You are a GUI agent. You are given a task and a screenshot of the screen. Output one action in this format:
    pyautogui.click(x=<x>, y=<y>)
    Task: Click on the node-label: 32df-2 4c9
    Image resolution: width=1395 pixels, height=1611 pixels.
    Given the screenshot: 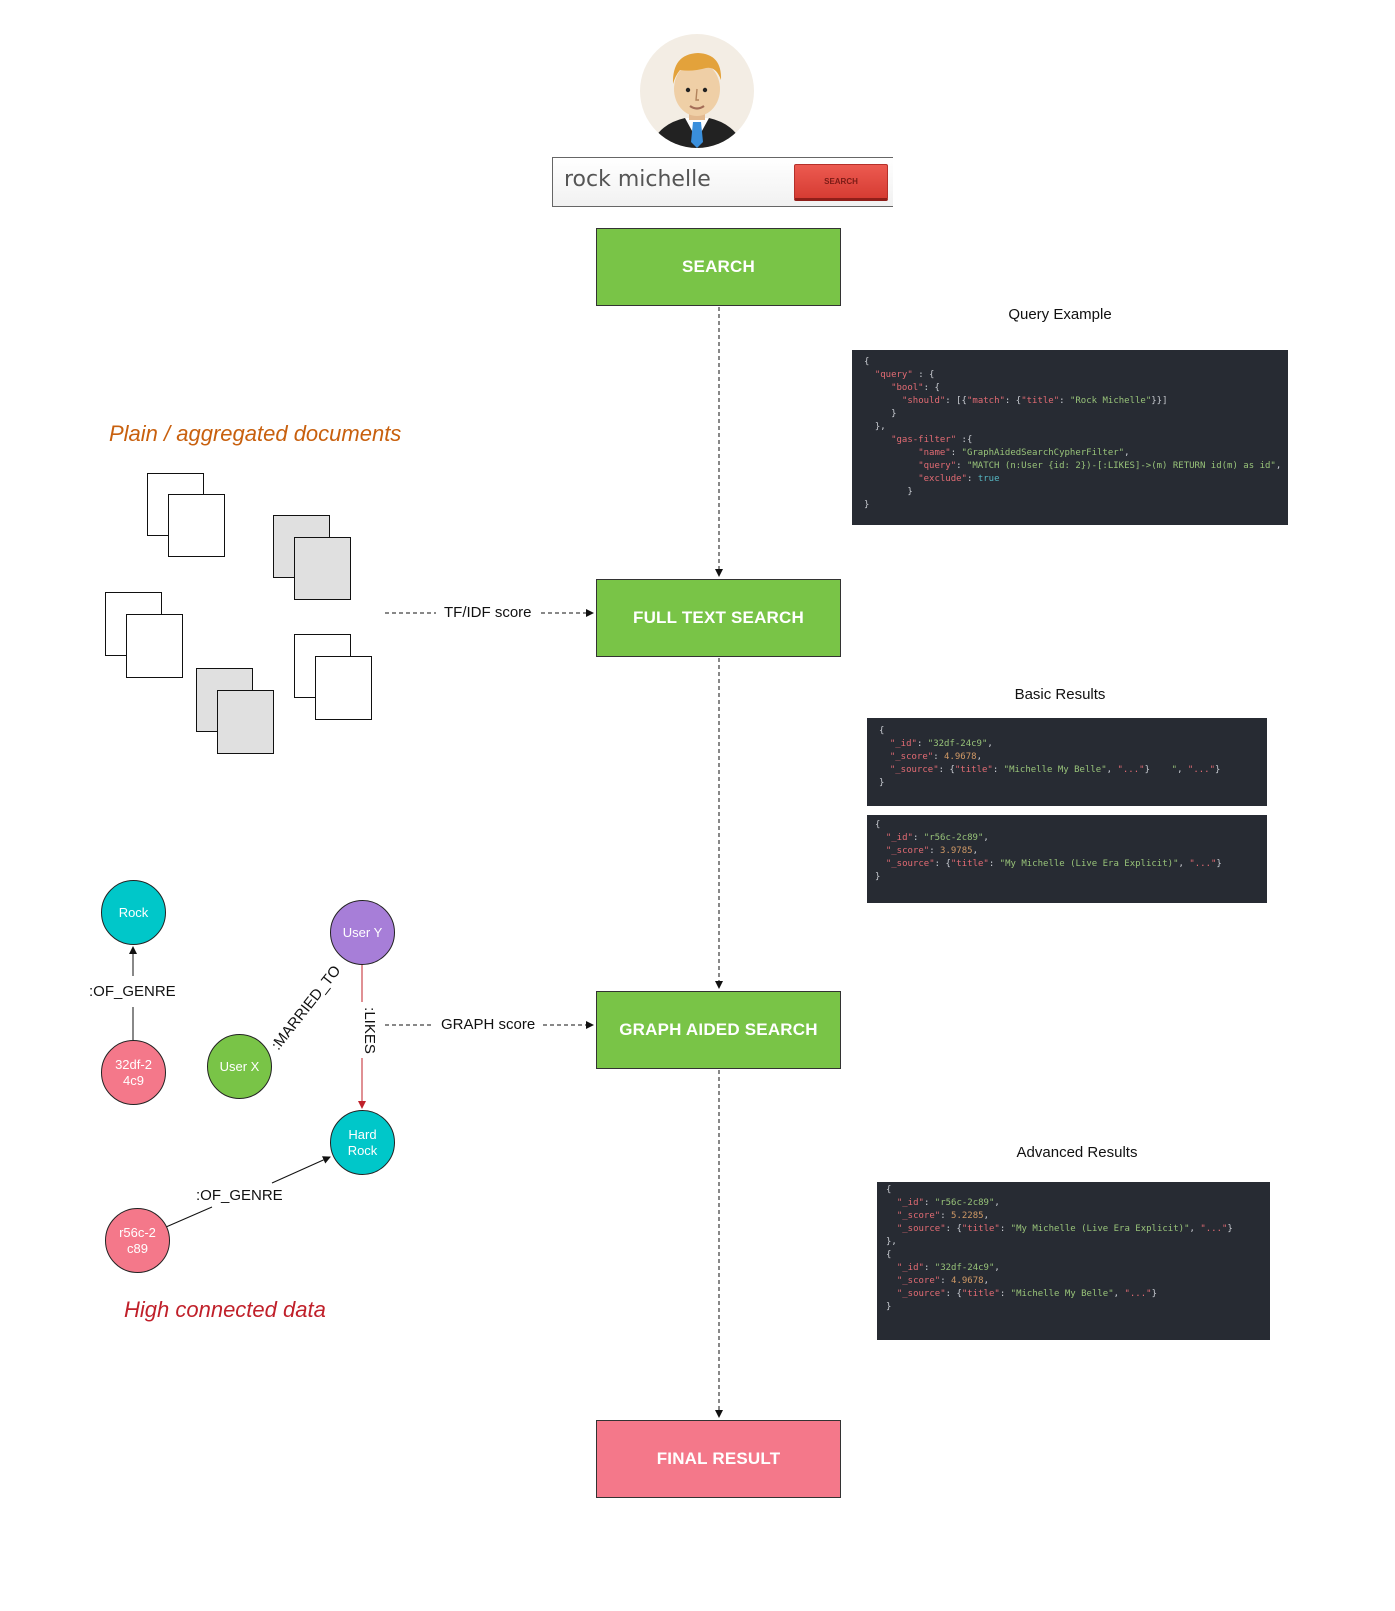 What is the action you would take?
    pyautogui.click(x=133, y=1072)
    